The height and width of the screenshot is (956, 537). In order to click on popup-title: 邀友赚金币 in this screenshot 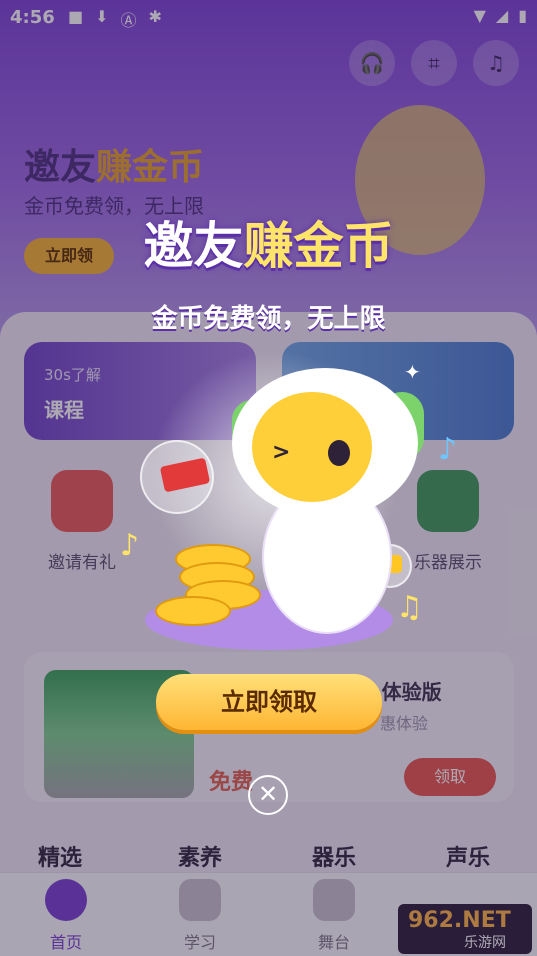, I will do `click(268, 246)`.